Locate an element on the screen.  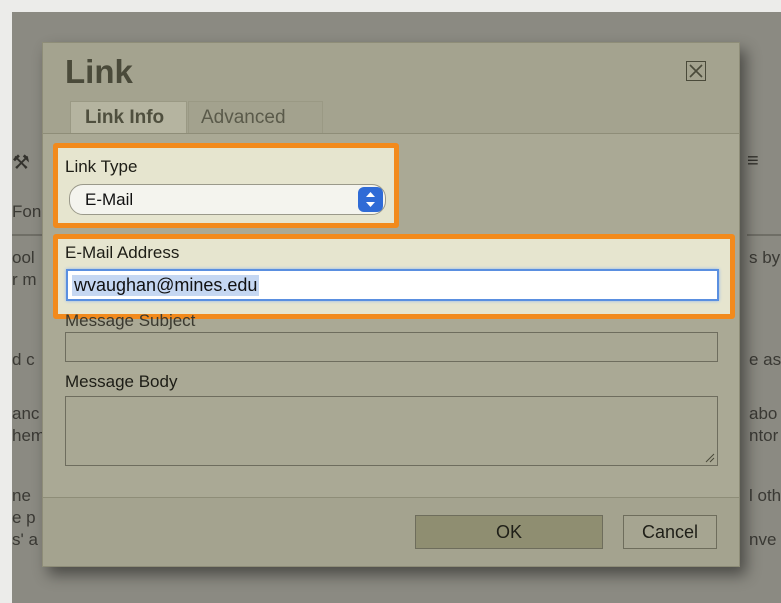
bg-text-fragment: anc is located at coordinates (26, 413).